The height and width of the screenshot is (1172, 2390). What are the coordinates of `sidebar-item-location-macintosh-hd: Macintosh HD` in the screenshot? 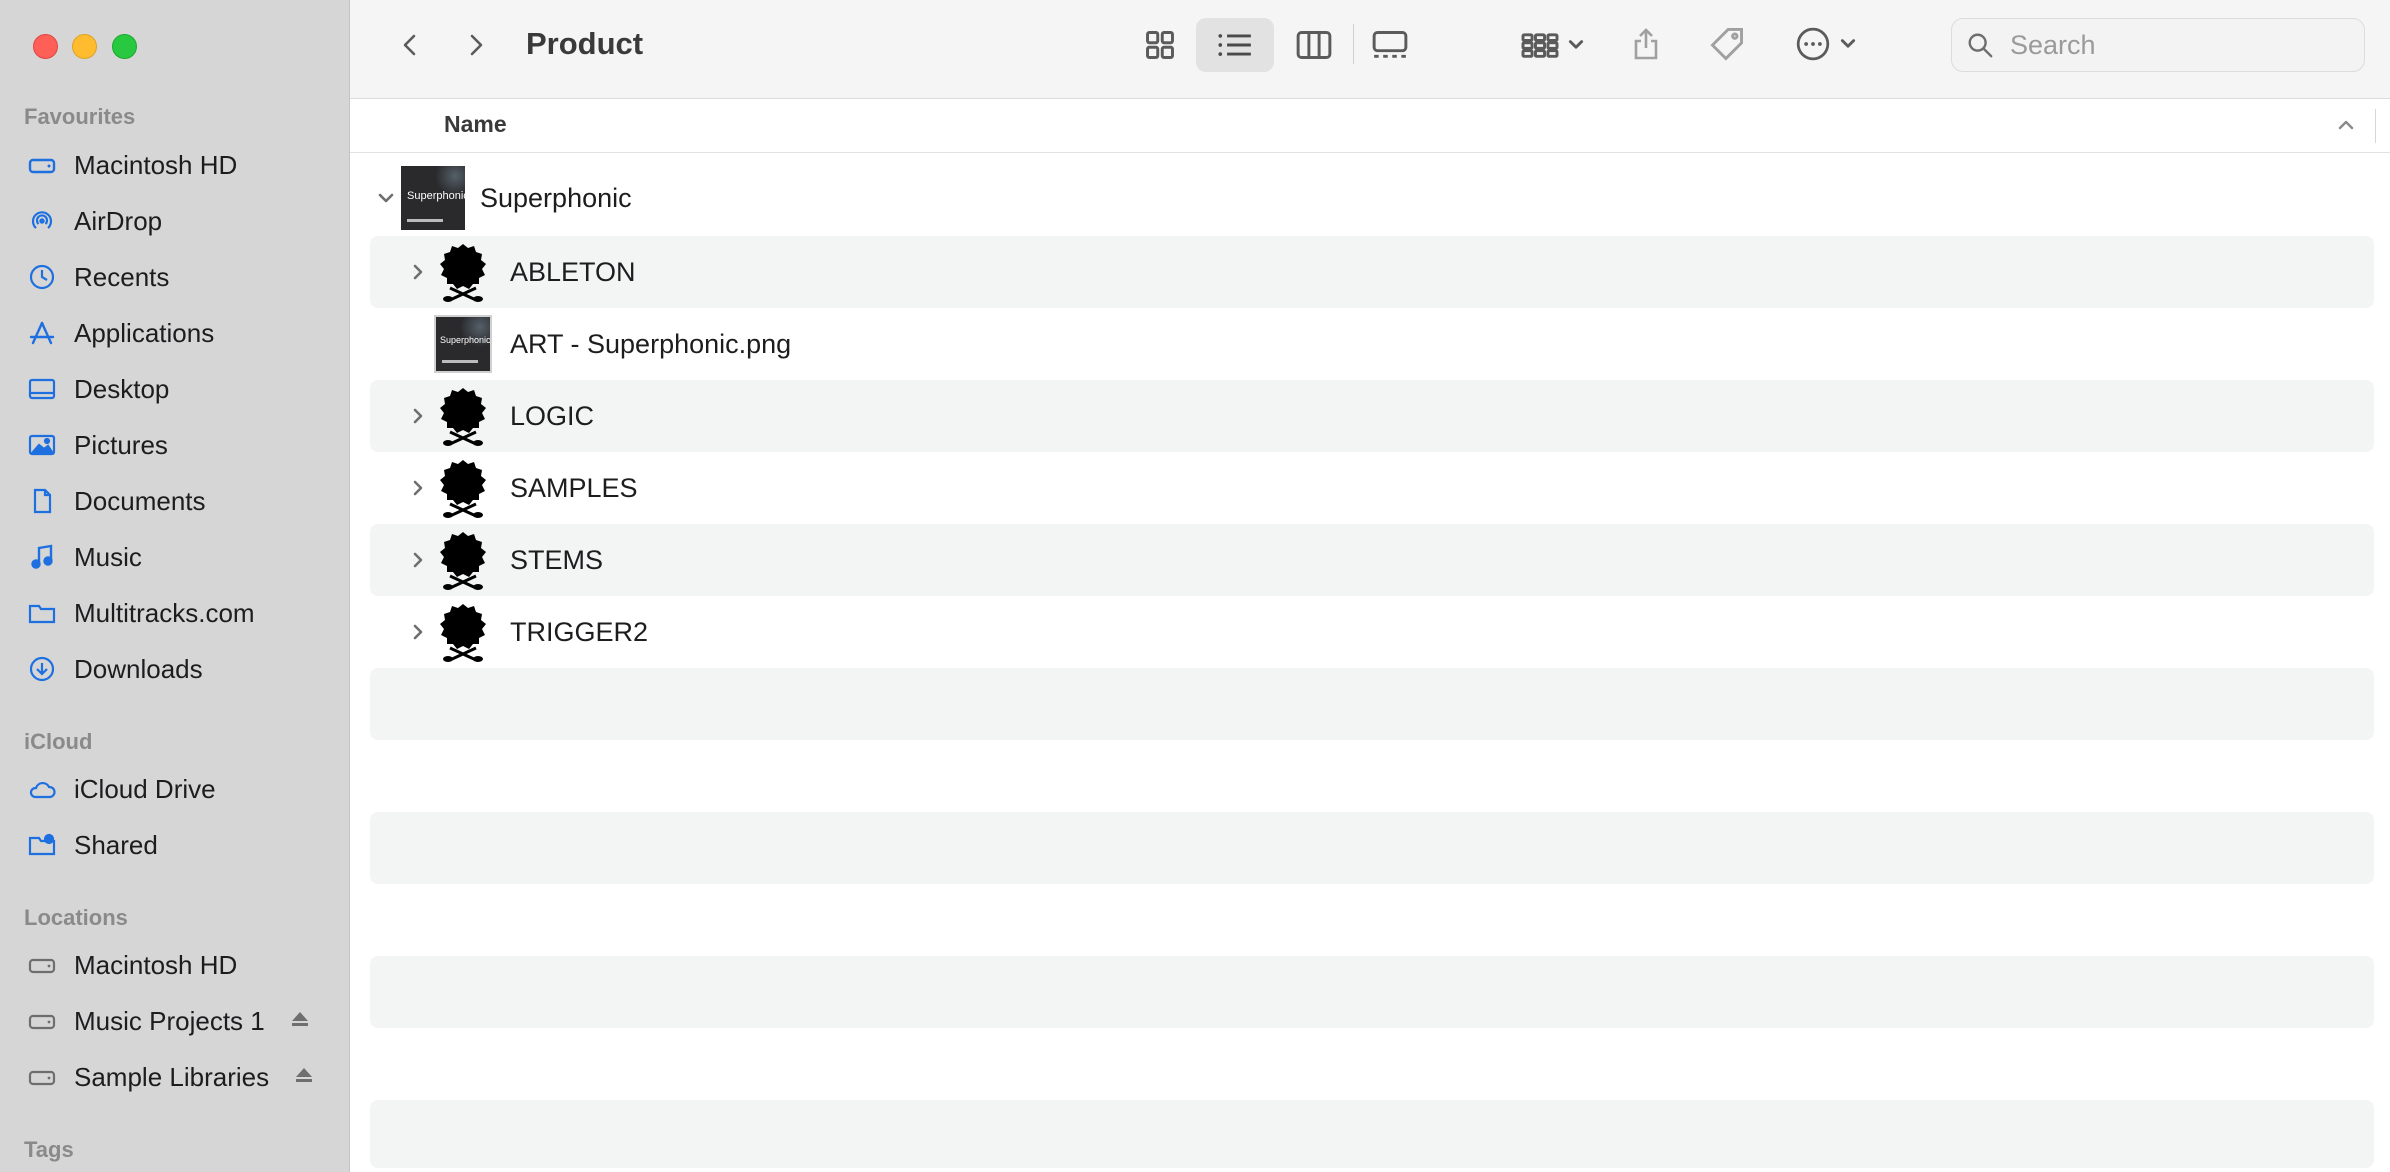 It's located at (176, 965).